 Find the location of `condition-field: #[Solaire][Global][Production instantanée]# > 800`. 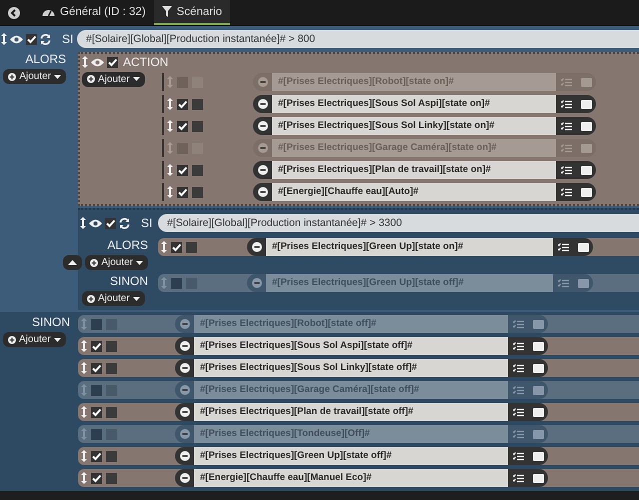

condition-field: #[Solaire][Global][Production instantanée]# > 800 is located at coordinates (358, 39).